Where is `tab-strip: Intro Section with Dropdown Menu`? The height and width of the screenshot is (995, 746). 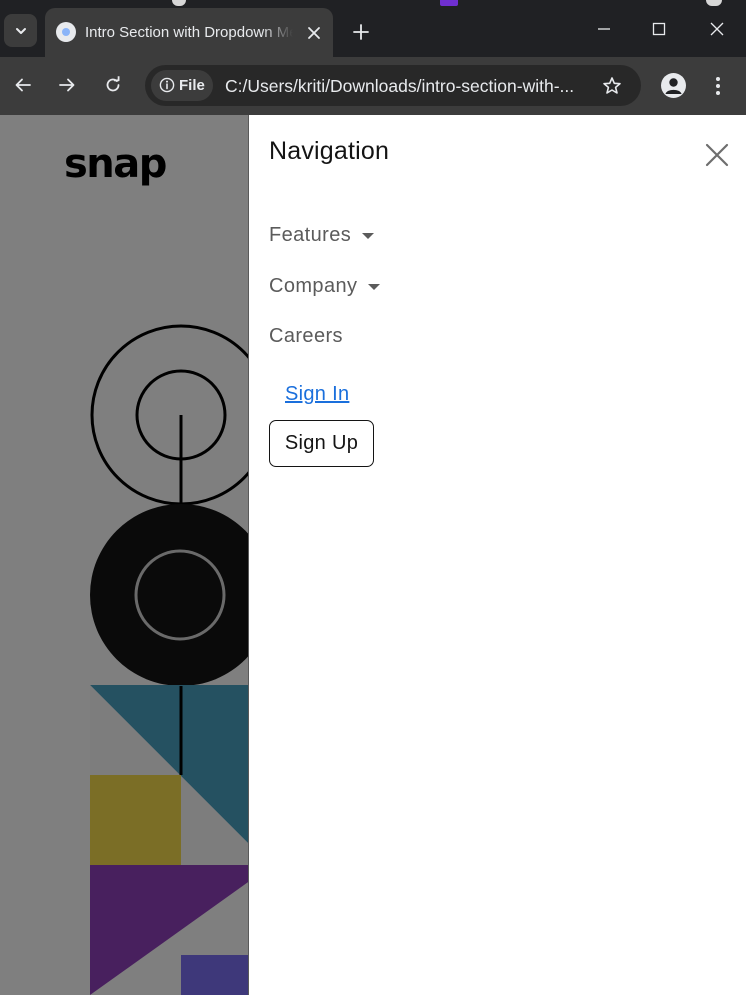 tab-strip: Intro Section with Dropdown Menu is located at coordinates (373, 28).